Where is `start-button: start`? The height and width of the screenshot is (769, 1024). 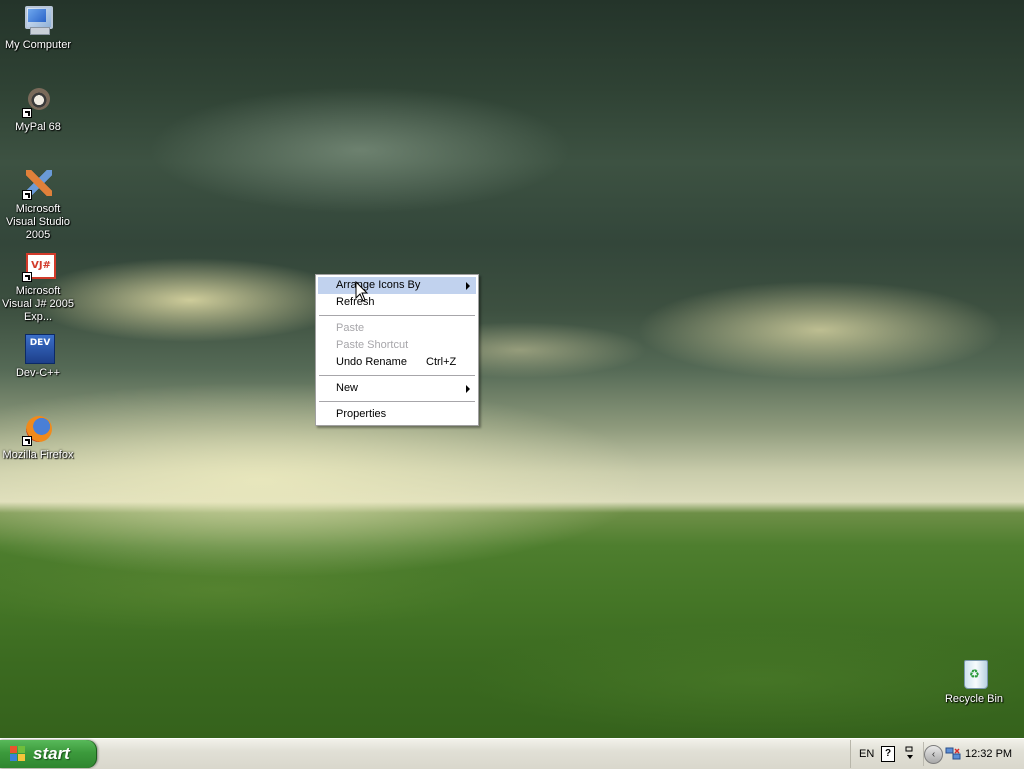
start-button: start is located at coordinates (48, 754).